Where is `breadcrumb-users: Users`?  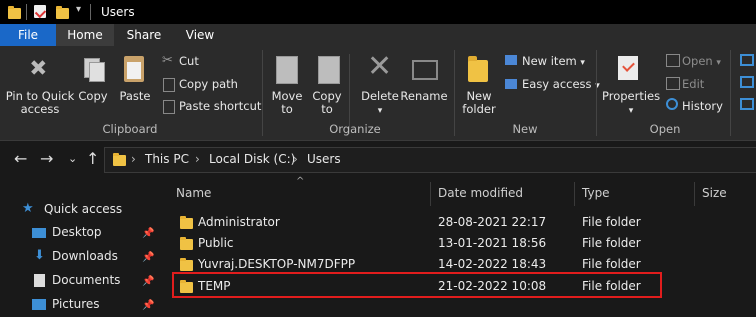 breadcrumb-users: Users is located at coordinates (324, 159).